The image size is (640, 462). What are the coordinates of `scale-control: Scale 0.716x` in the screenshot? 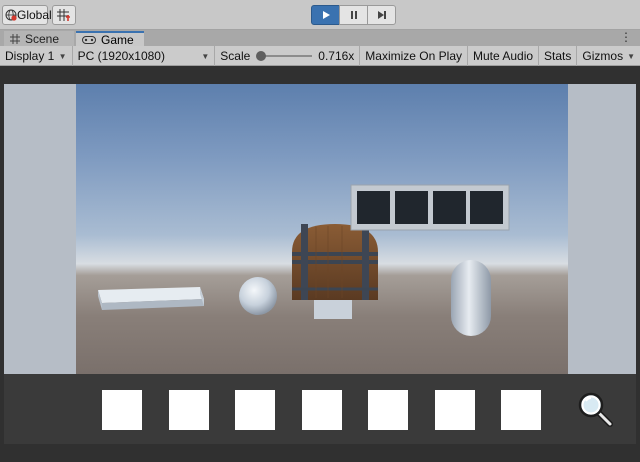 It's located at (288, 56).